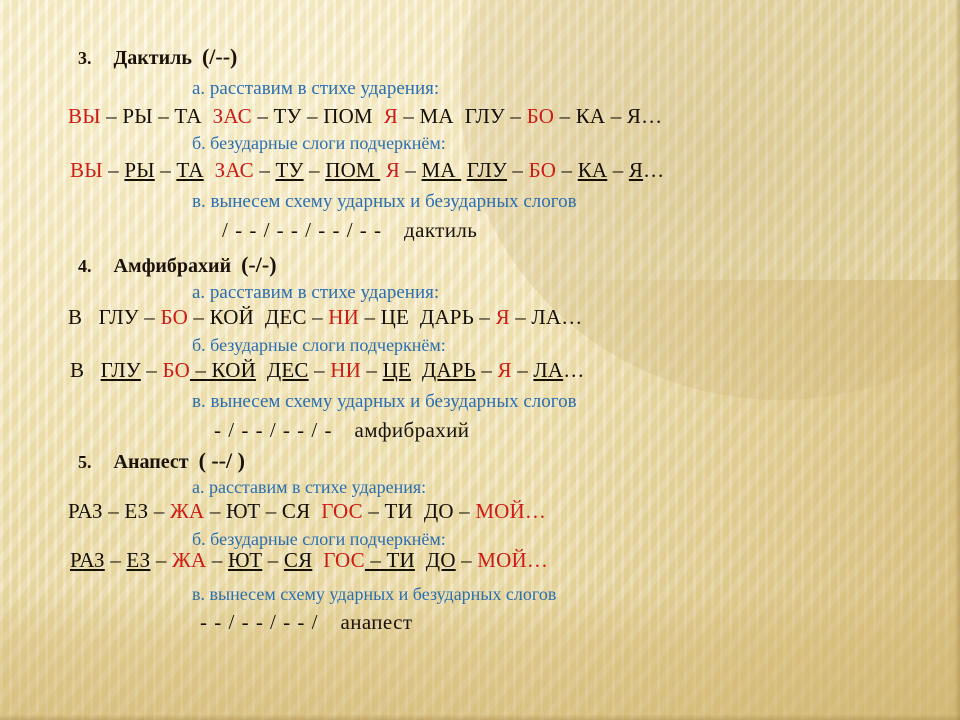  I want to click on scheme-pattern: - / - - / - - / -, so click(273, 430).